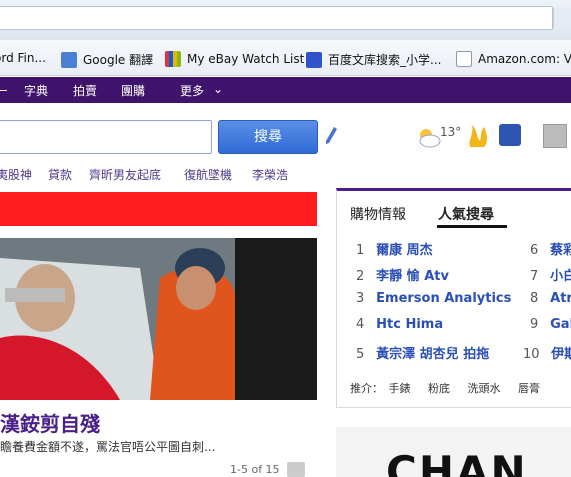 This screenshot has height=477, width=571. What do you see at coordinates (69, 59) in the screenshot?
I see `google-translate-icon` at bounding box center [69, 59].